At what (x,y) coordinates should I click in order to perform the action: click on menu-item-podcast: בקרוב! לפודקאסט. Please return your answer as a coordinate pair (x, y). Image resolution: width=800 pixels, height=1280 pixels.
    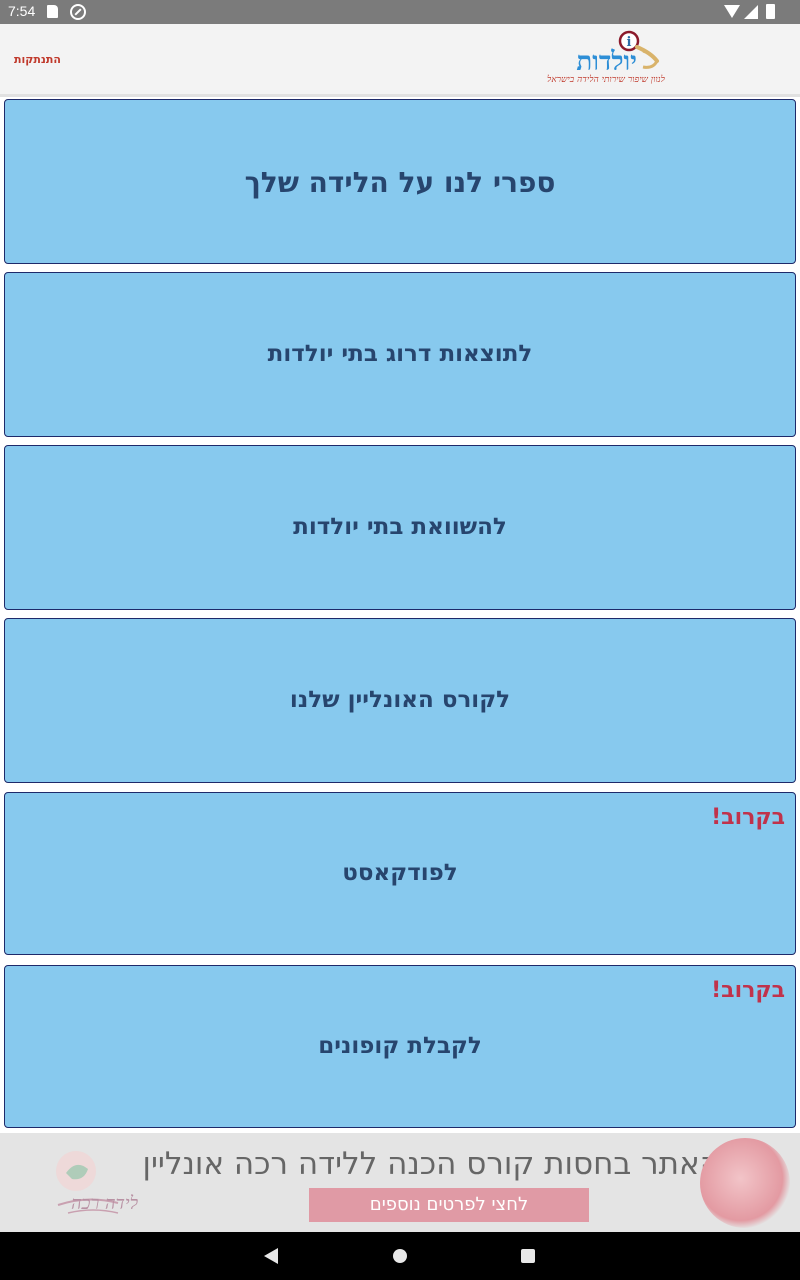
    Looking at the image, I should click on (400, 873).